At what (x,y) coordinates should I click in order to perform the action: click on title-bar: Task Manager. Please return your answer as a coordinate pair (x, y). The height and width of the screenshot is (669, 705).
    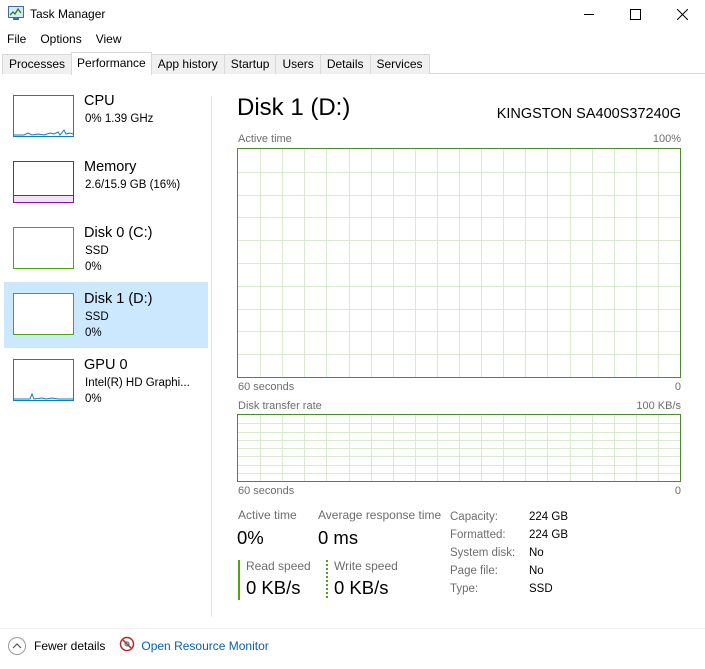
    Looking at the image, I should click on (352, 14).